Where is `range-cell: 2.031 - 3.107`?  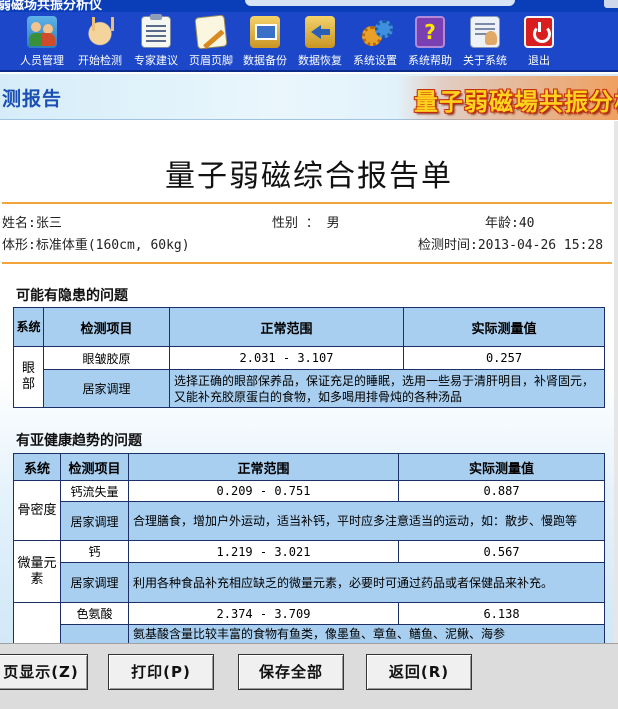 range-cell: 2.031 - 3.107 is located at coordinates (286, 358).